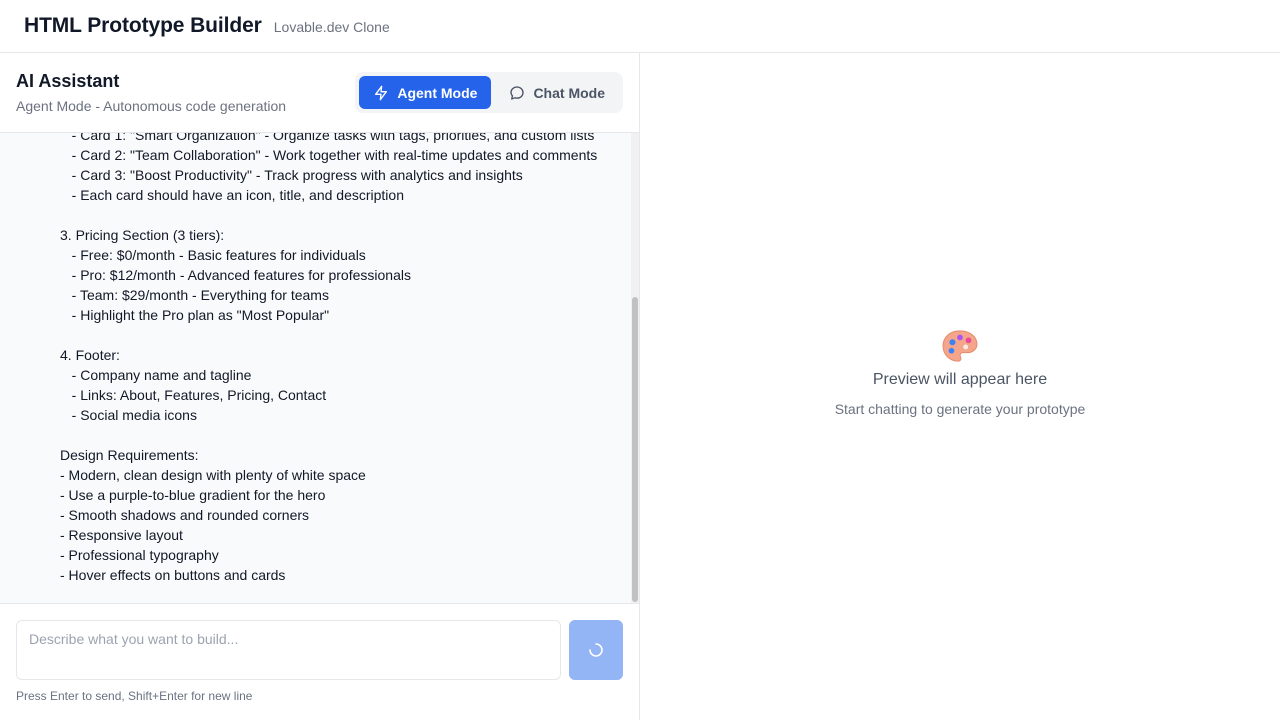  What do you see at coordinates (381, 92) in the screenshot?
I see `lightning-icon` at bounding box center [381, 92].